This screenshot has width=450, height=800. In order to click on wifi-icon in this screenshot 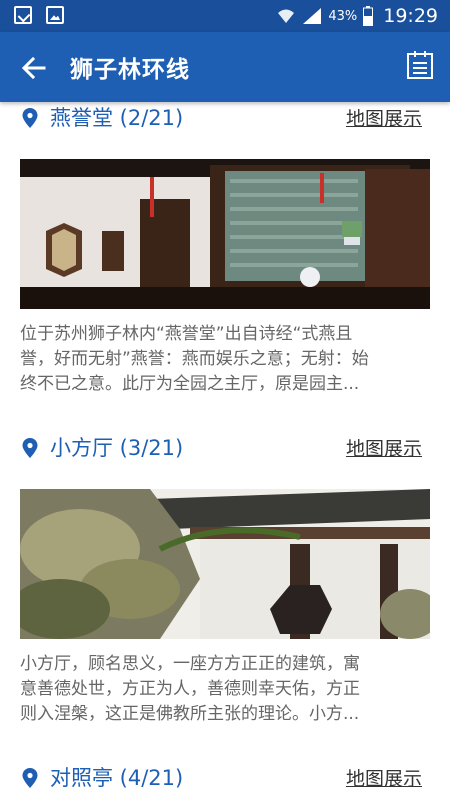, I will do `click(286, 16)`.